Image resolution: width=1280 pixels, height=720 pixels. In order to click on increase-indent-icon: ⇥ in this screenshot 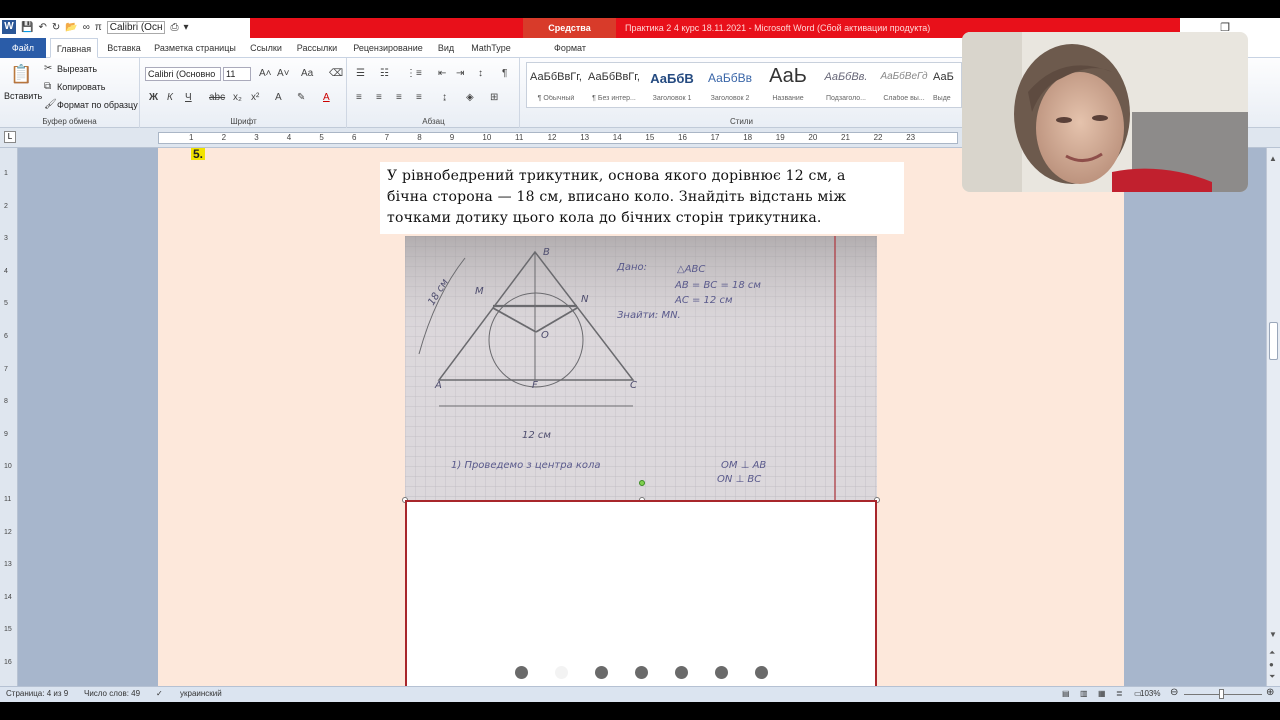, I will do `click(460, 73)`.